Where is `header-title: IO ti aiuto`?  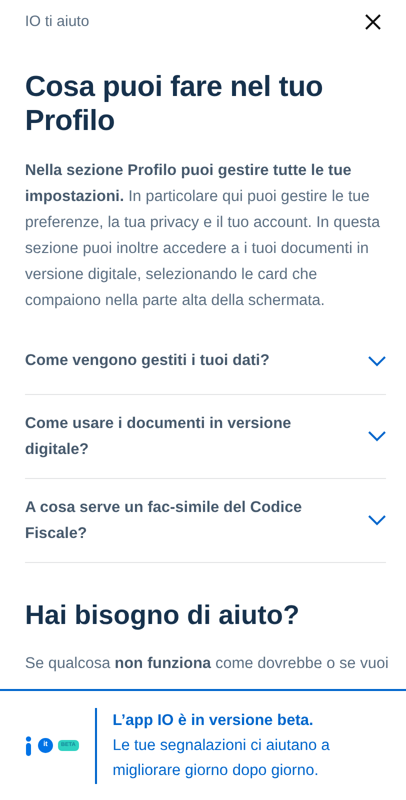
header-title: IO ti aiuto is located at coordinates (57, 22).